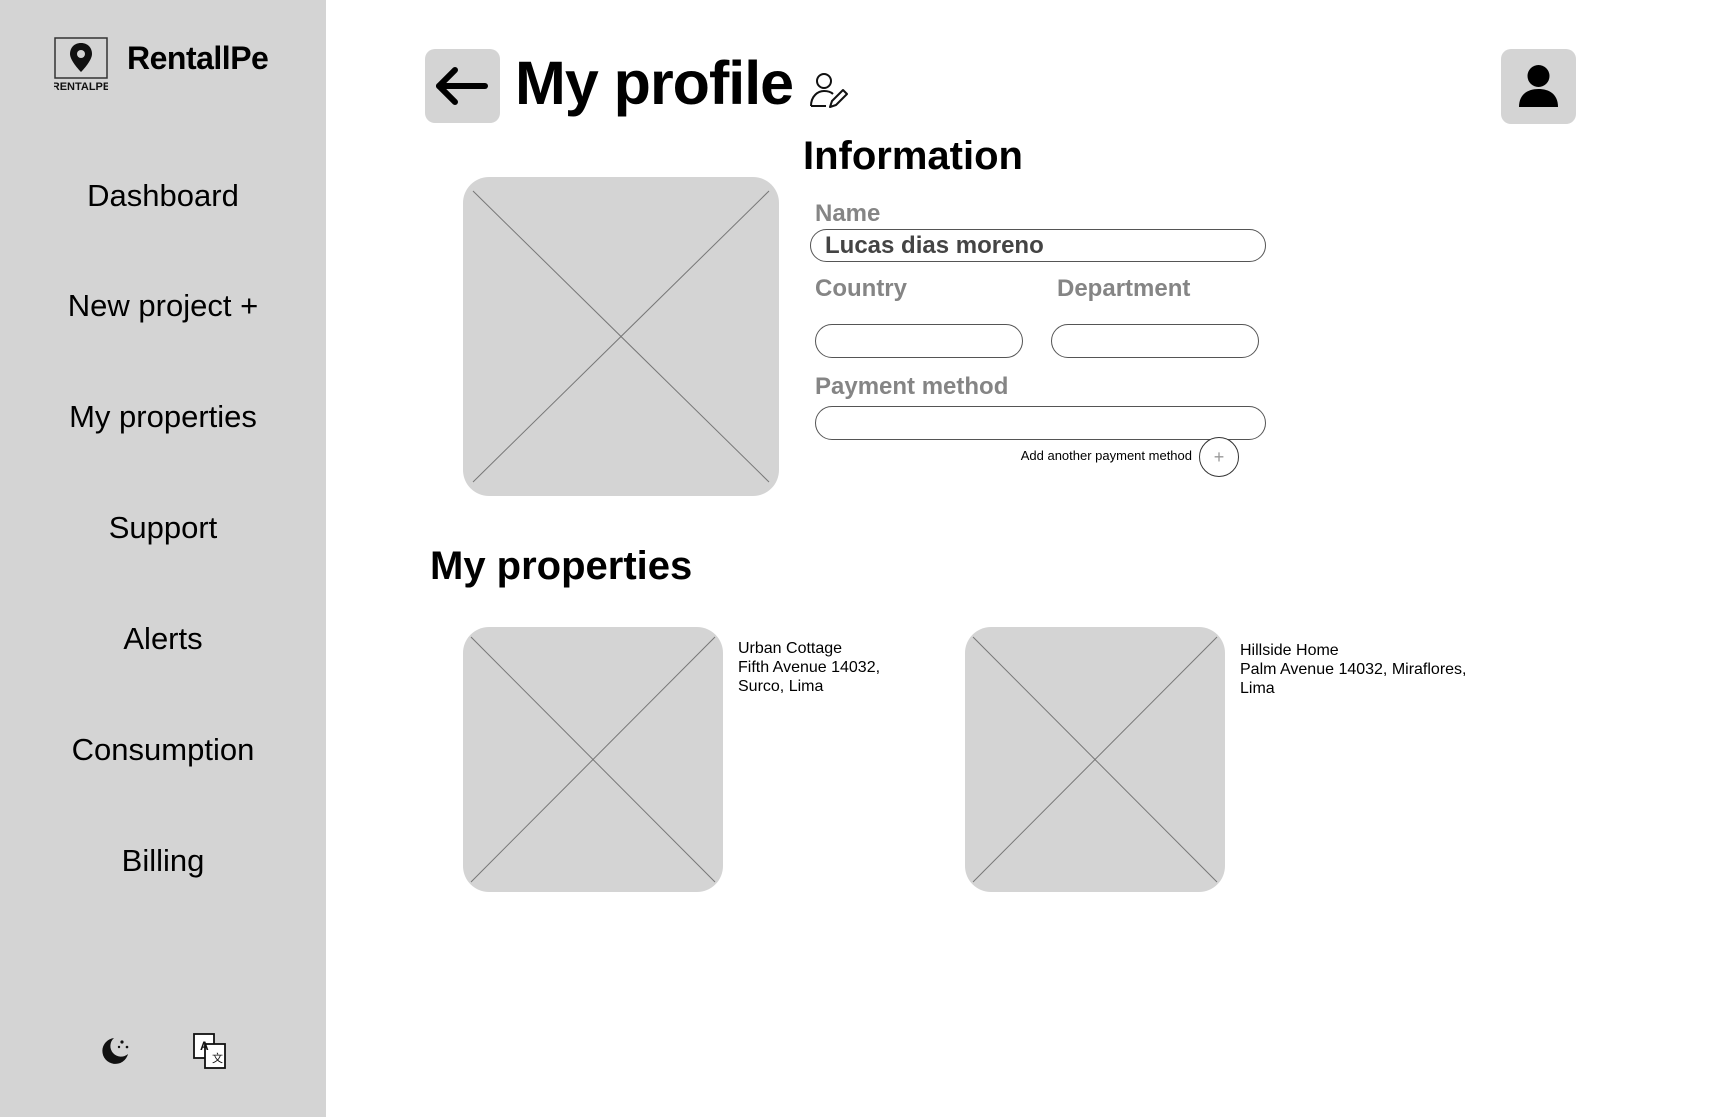 Image resolution: width=1728 pixels, height=1117 pixels. I want to click on svg-text: A, so click(204, 1046).